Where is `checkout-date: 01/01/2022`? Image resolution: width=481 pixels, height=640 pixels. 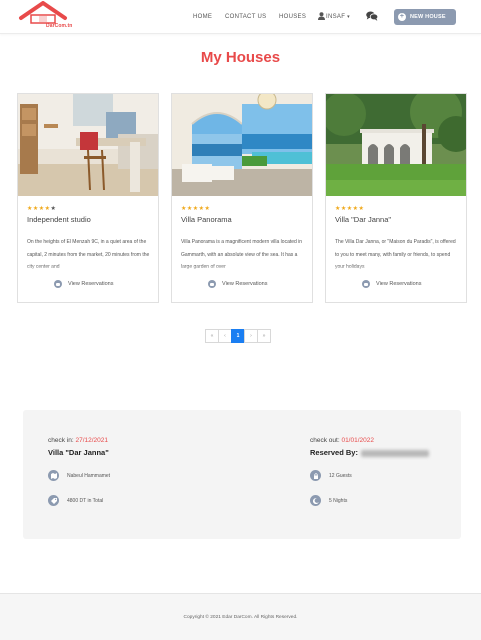 checkout-date: 01/01/2022 is located at coordinates (357, 440).